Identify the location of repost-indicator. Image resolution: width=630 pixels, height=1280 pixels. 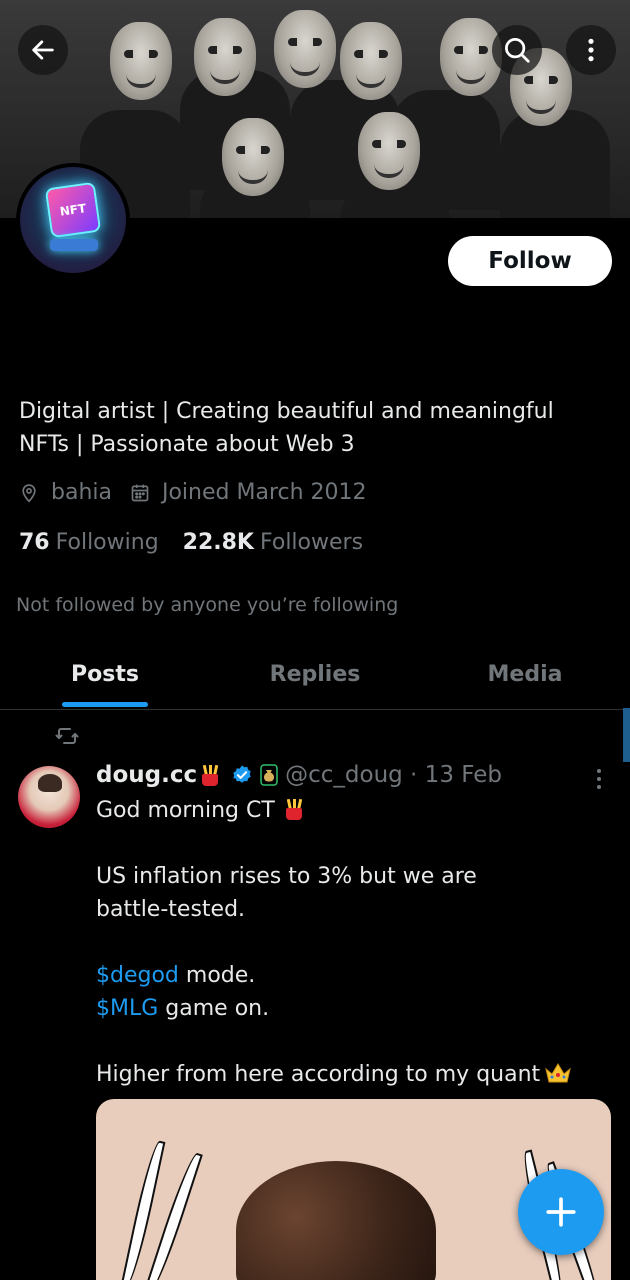
(67, 738).